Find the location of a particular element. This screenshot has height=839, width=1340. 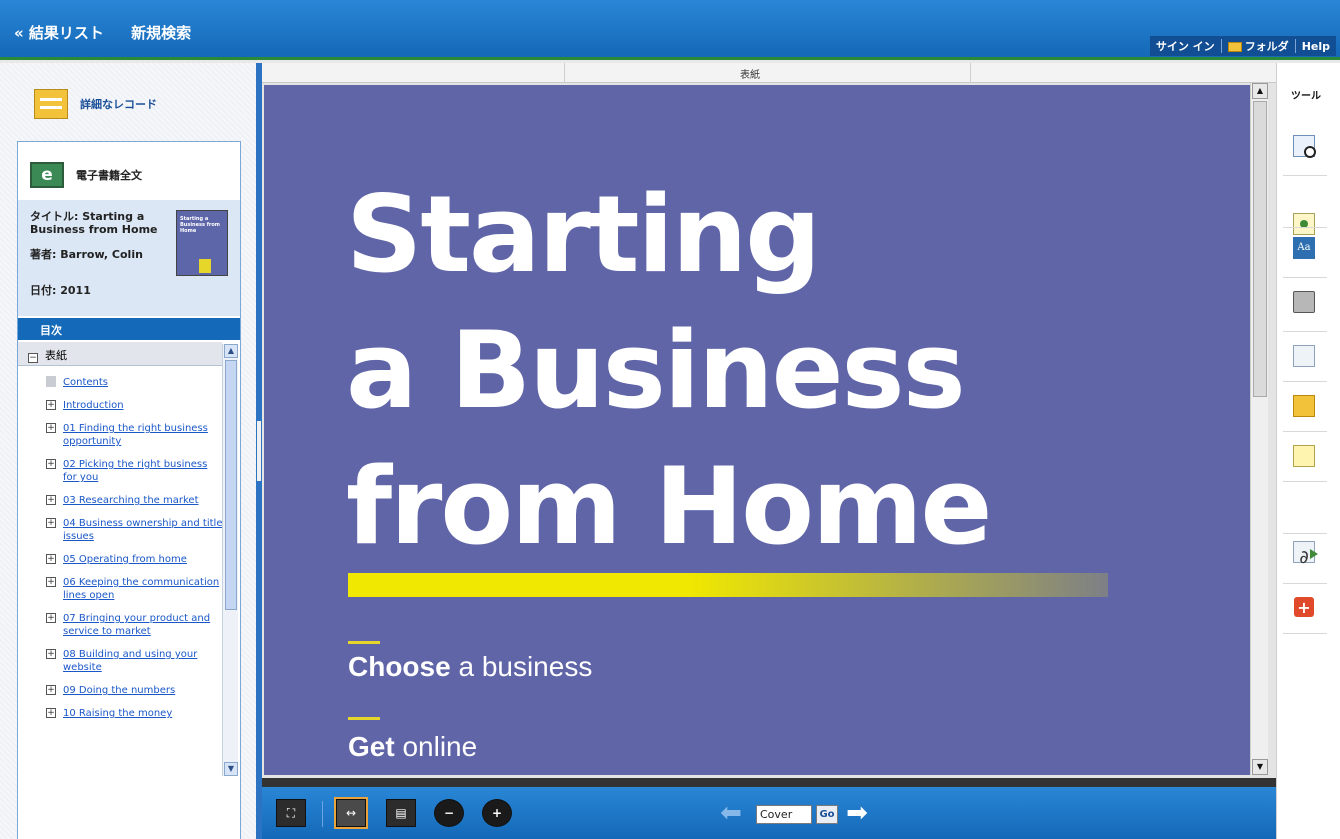

page-icon is located at coordinates (51, 381).